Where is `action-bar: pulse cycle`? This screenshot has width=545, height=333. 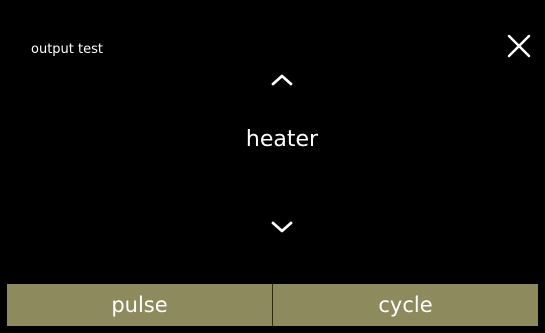 action-bar: pulse cycle is located at coordinates (272, 305).